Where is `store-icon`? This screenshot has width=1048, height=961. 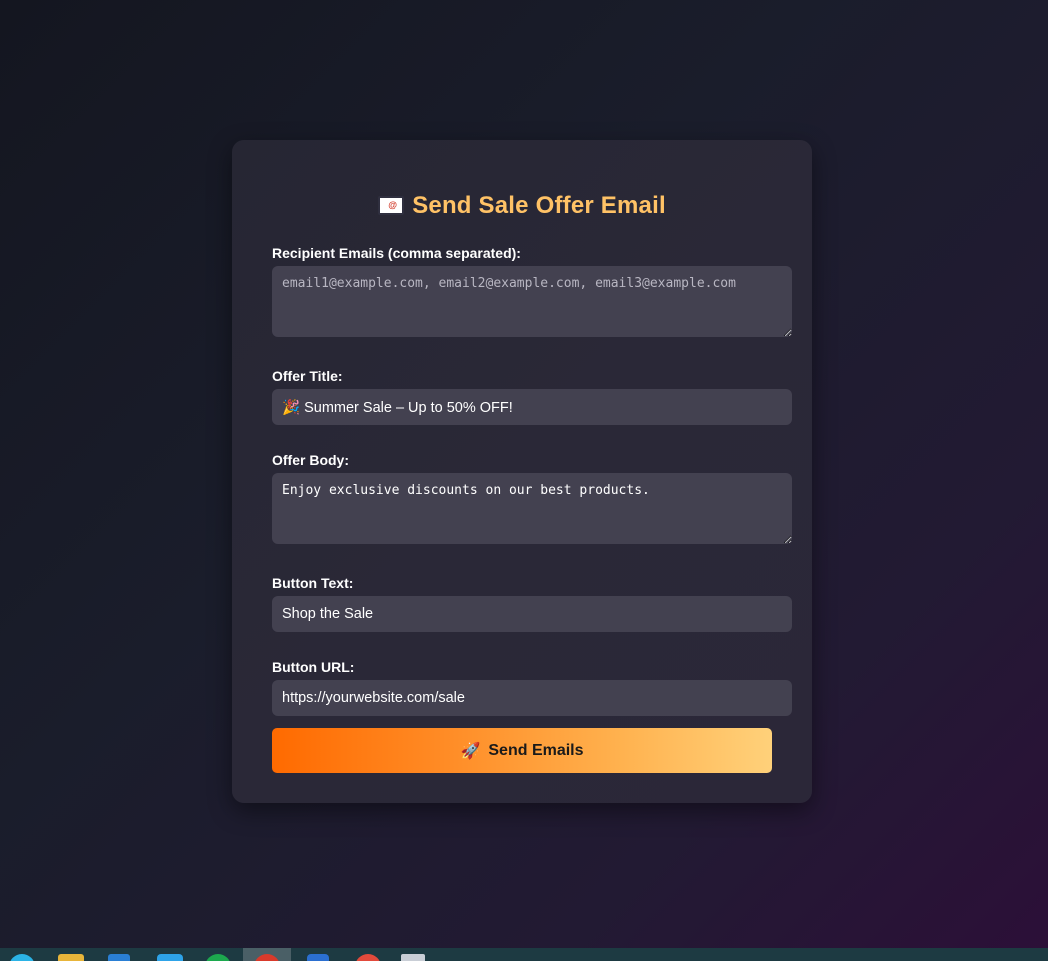 store-icon is located at coordinates (119, 957).